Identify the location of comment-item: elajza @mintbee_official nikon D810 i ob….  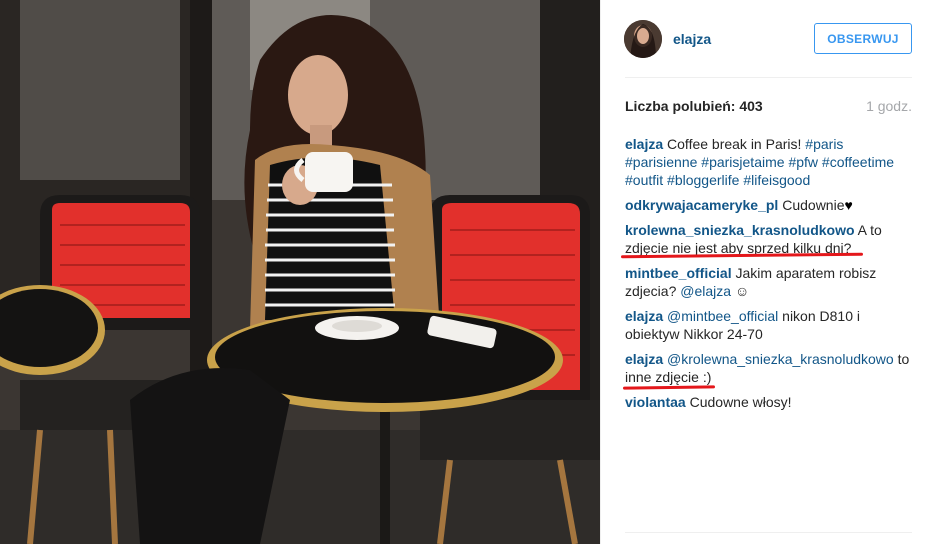
(770, 325).